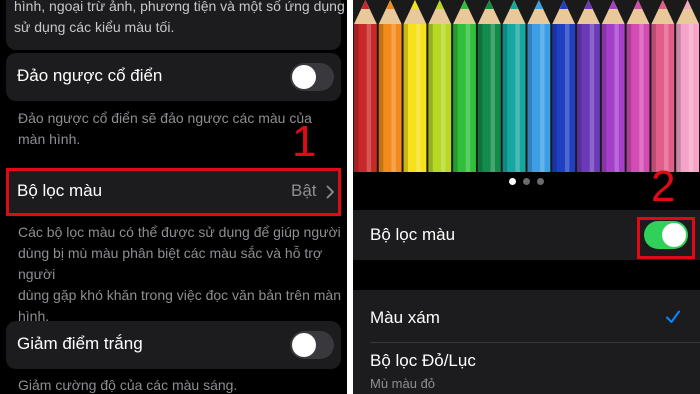  Describe the element at coordinates (405, 317) in the screenshot. I see `option-grayscale-label: Màu xám` at that location.